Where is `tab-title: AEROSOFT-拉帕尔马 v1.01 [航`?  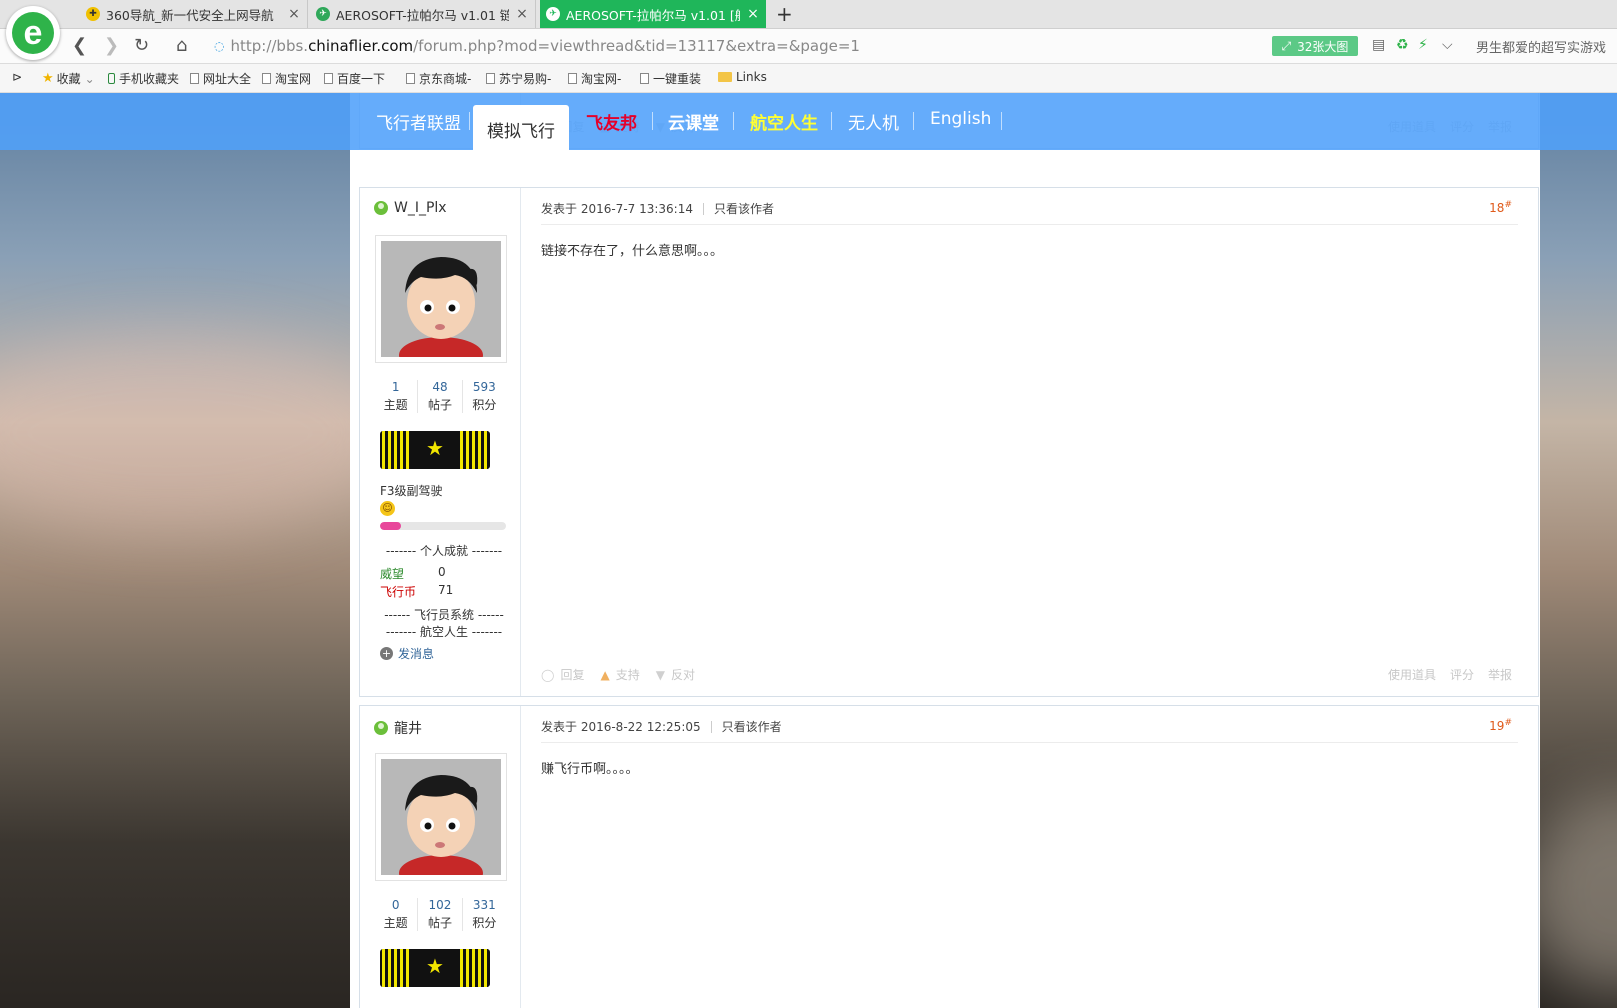
tab-title: AEROSOFT-拉帕尔马 v1.01 [航 is located at coordinates (653, 15).